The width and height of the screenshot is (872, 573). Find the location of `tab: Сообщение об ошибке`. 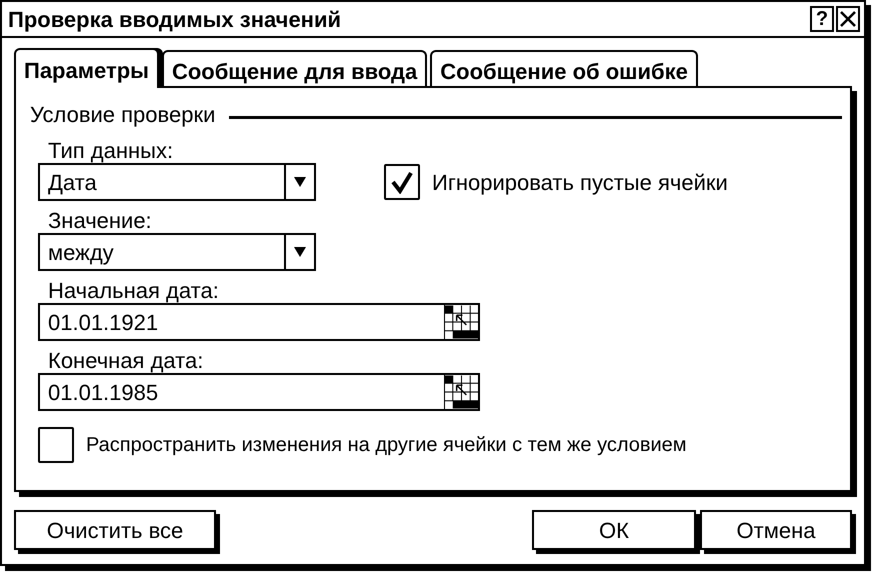

tab: Сообщение об ошибке is located at coordinates (564, 68).